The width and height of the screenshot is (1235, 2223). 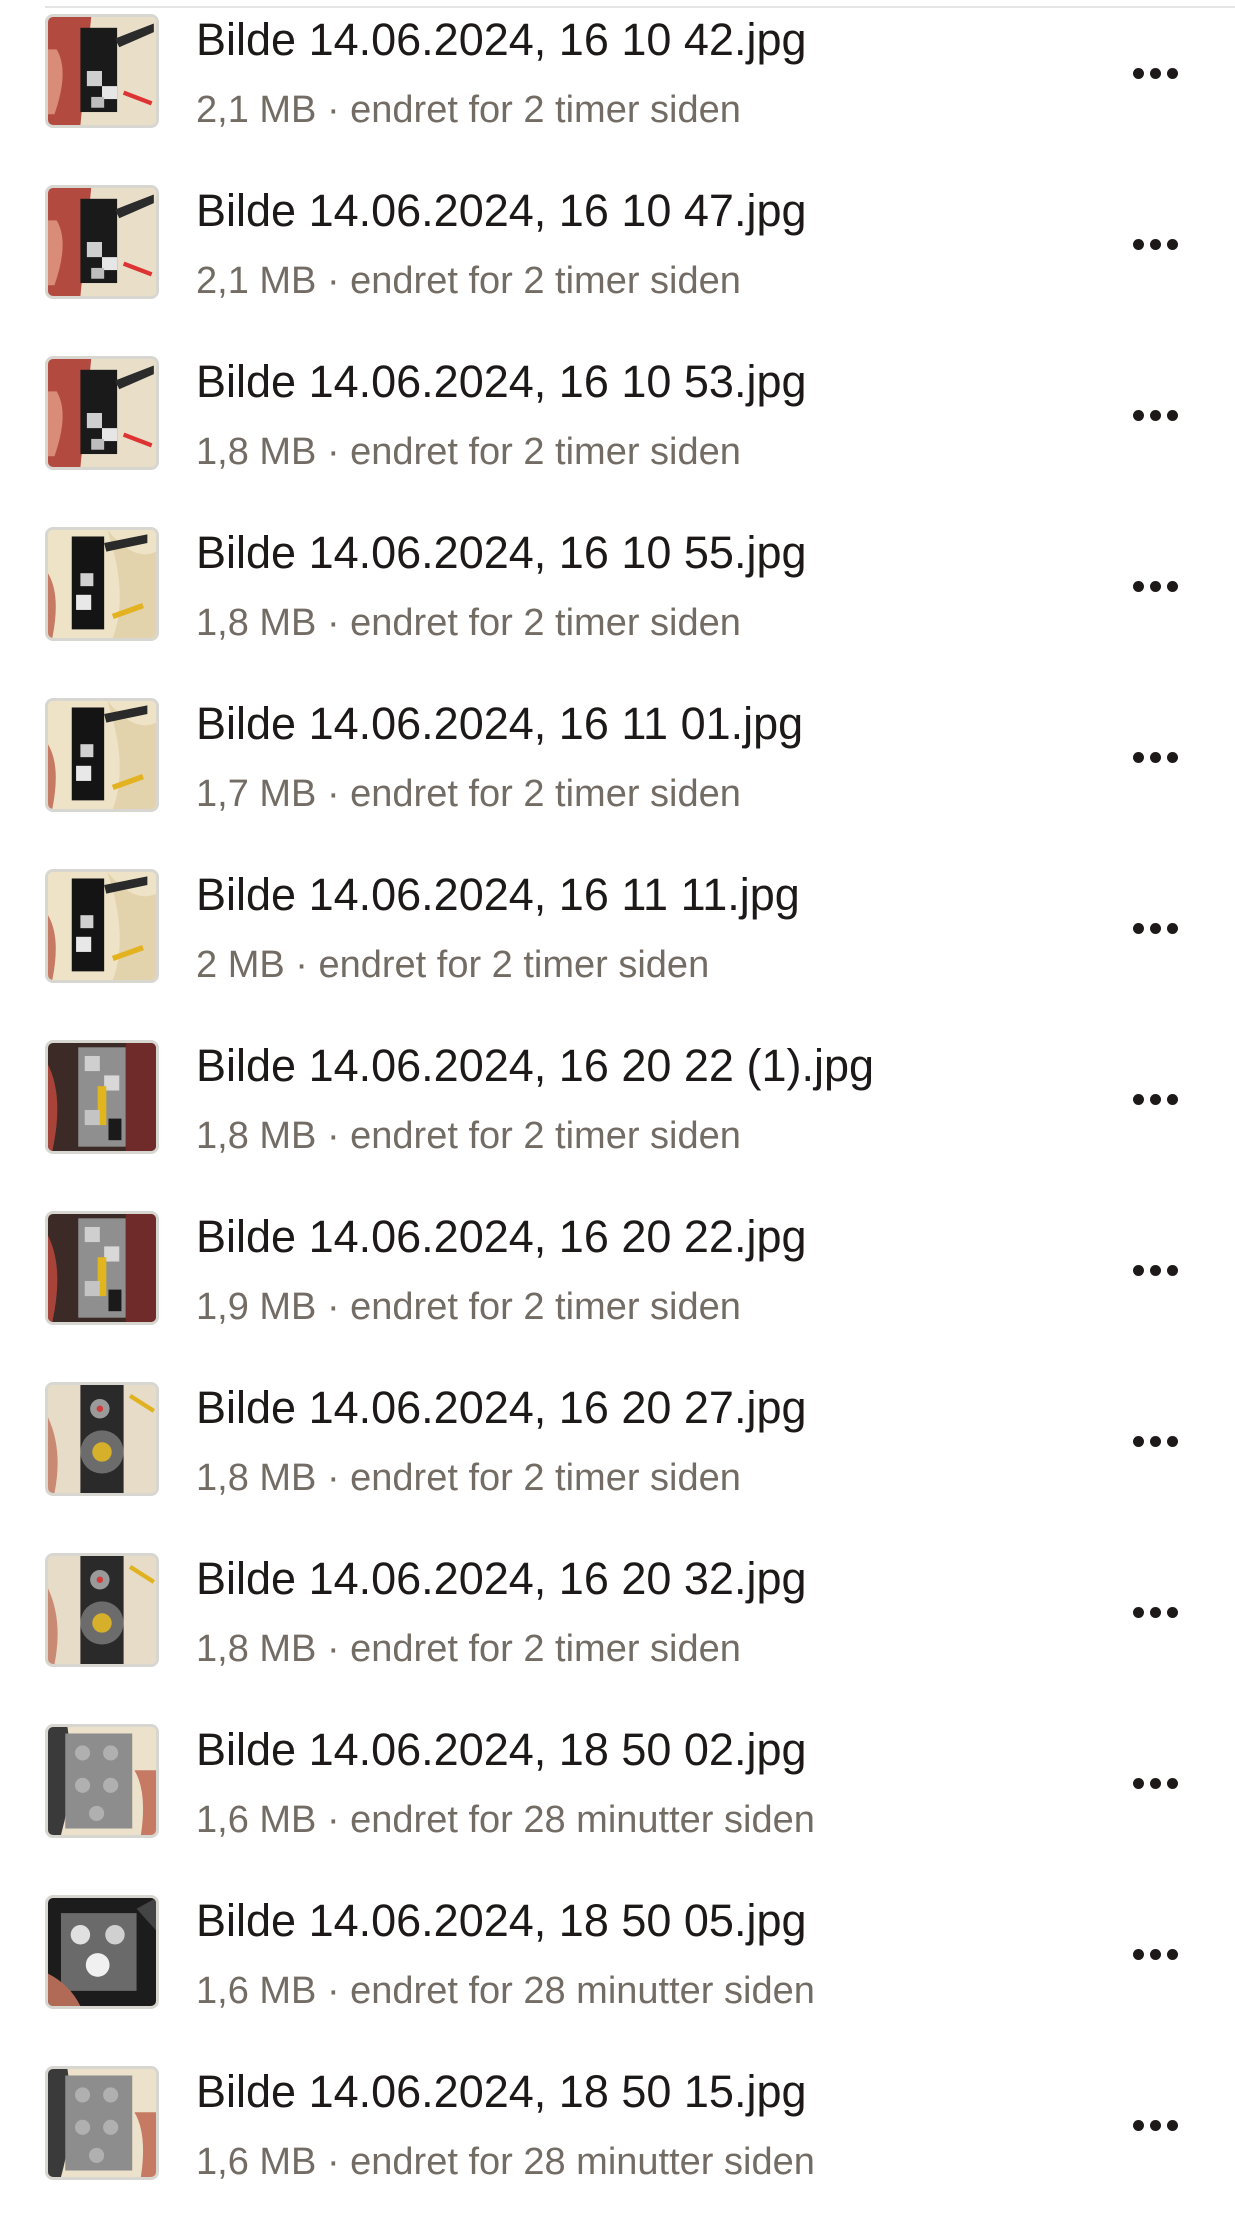 What do you see at coordinates (501, 1408) in the screenshot?
I see `file-name: Bilde 14.06.2024, 16 20 27.jpg` at bounding box center [501, 1408].